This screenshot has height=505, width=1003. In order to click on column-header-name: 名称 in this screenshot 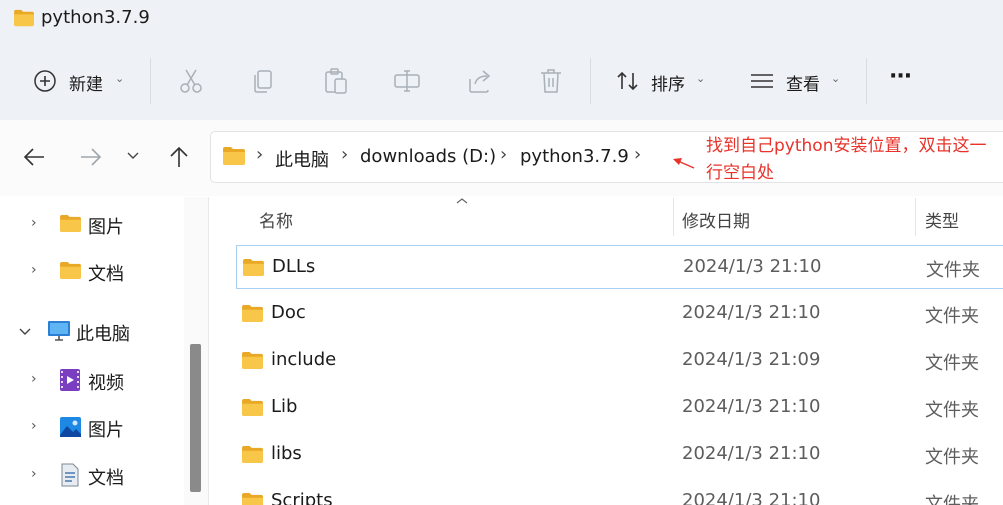, I will do `click(276, 219)`.